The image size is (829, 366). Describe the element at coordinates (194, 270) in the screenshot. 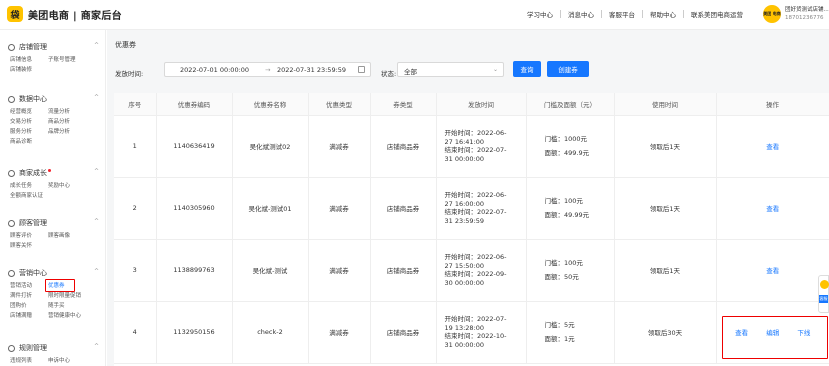

I see `cell-code: 1138899763` at that location.